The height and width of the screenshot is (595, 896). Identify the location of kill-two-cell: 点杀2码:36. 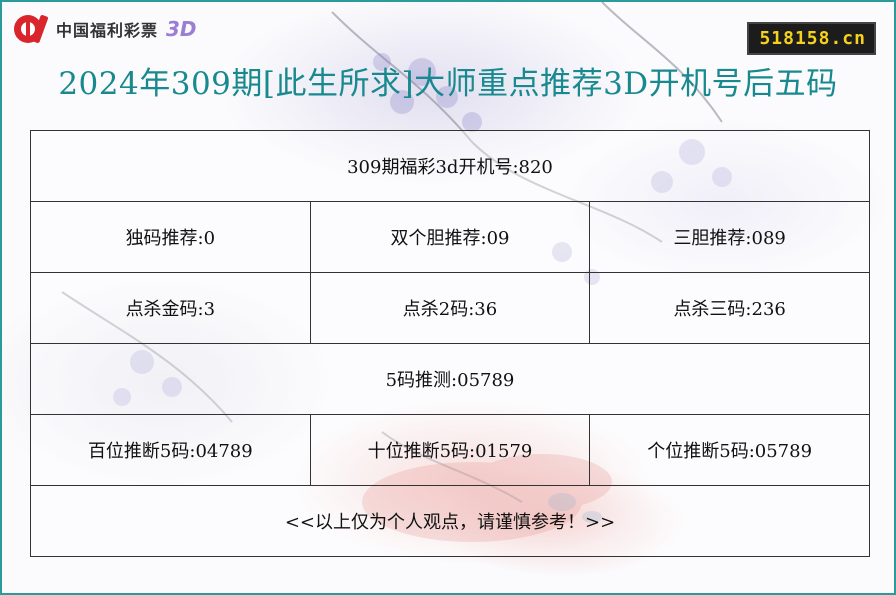
(450, 308).